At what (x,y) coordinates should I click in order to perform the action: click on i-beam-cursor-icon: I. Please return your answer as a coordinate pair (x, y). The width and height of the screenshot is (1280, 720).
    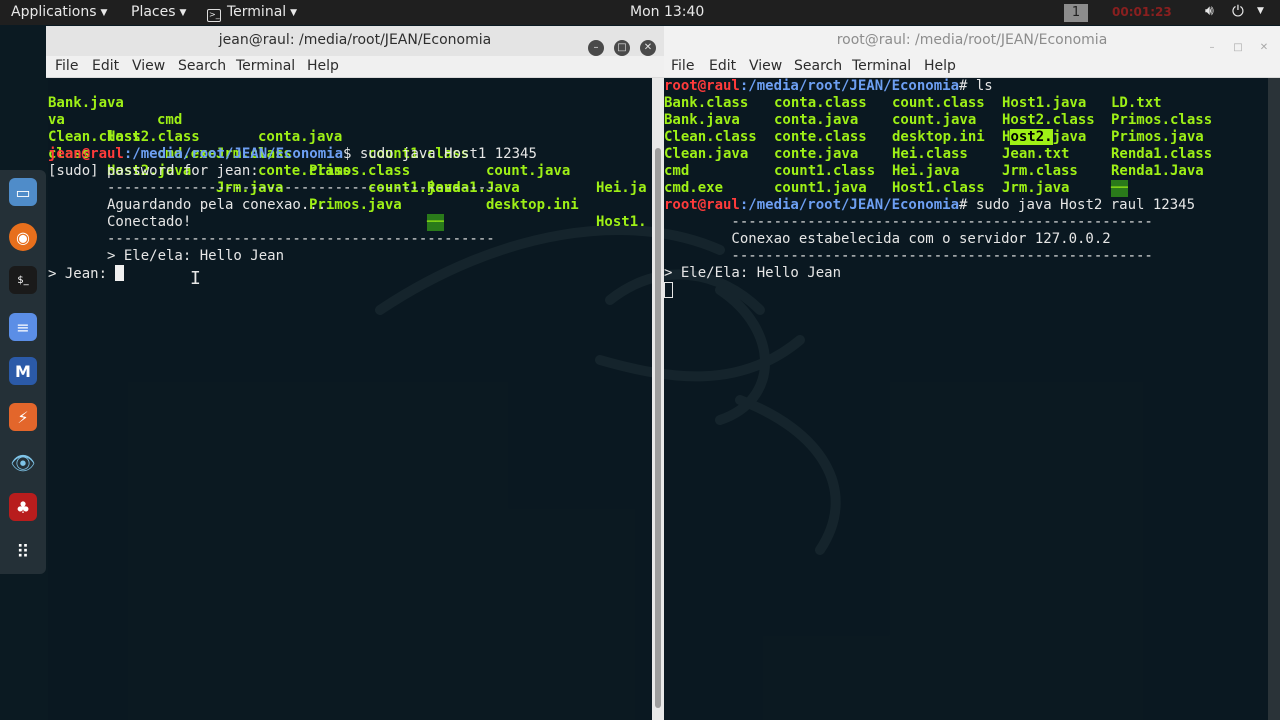
    Looking at the image, I should click on (195, 278).